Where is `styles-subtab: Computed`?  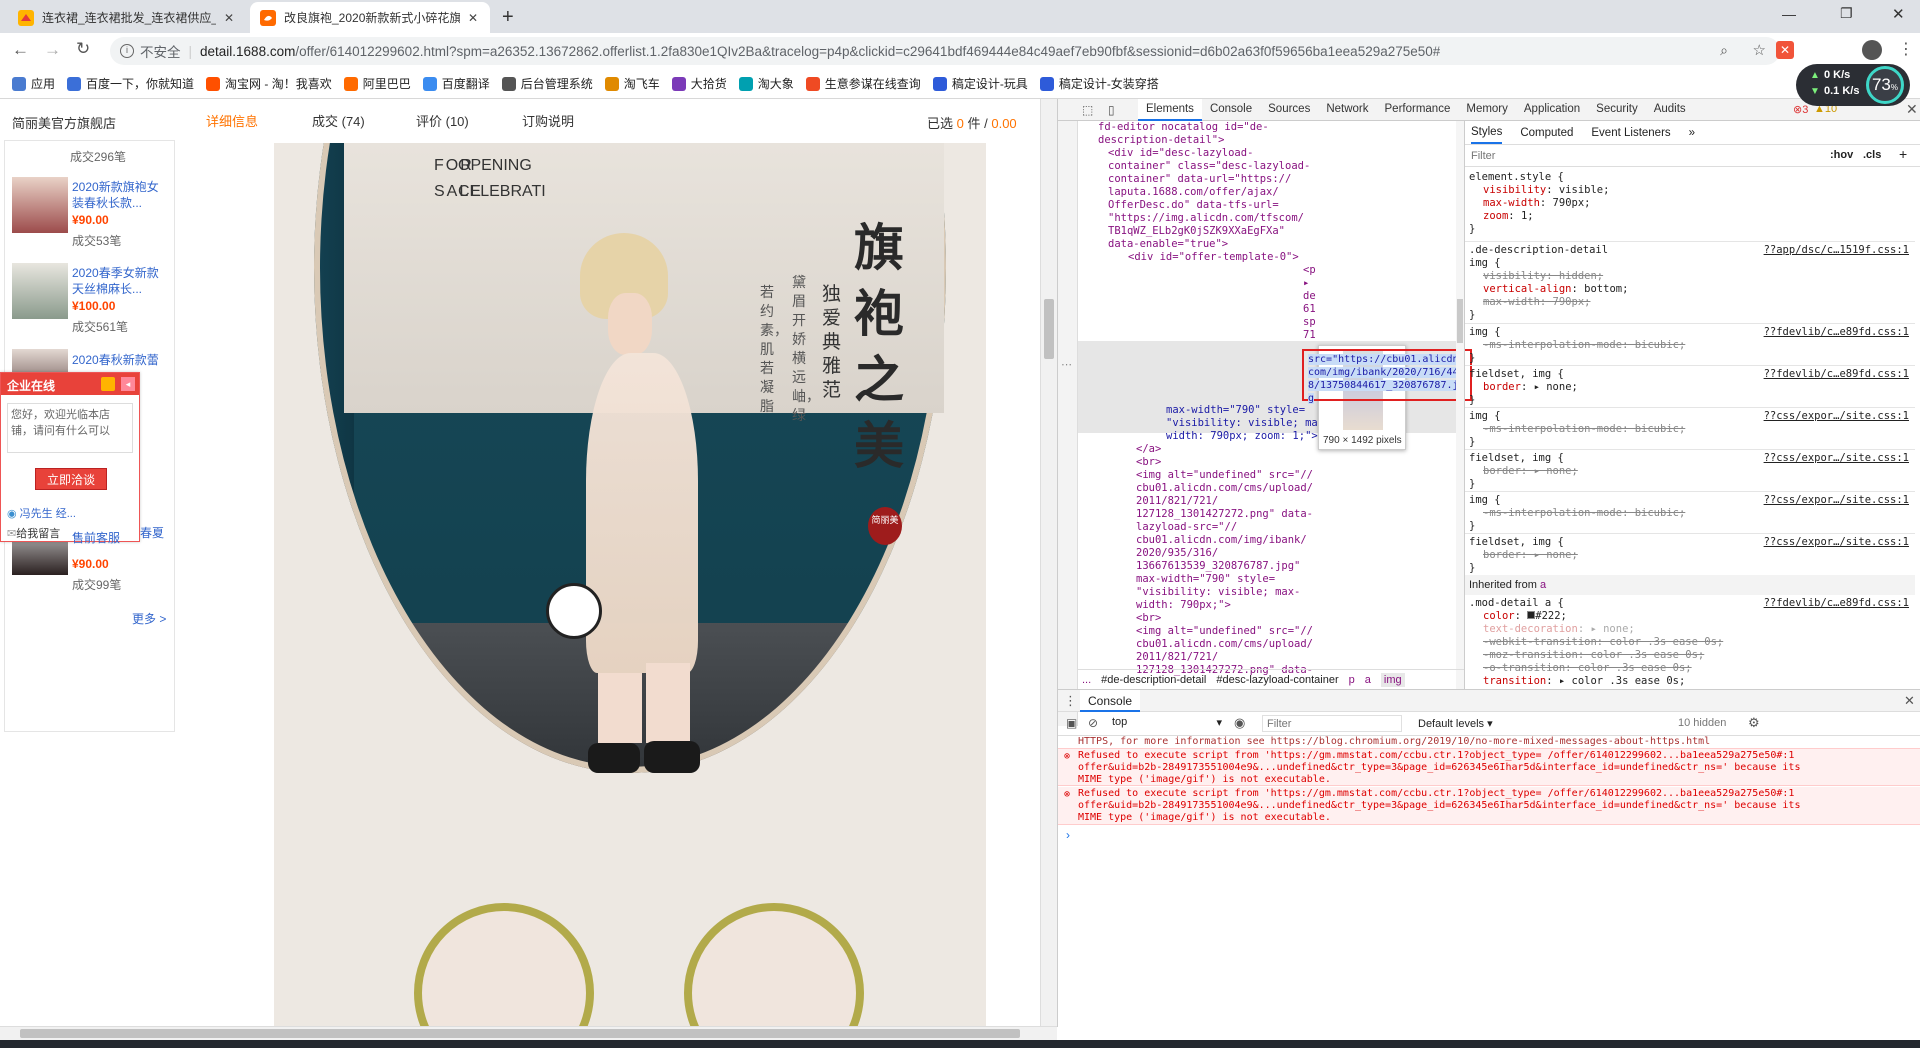 styles-subtab: Computed is located at coordinates (1546, 133).